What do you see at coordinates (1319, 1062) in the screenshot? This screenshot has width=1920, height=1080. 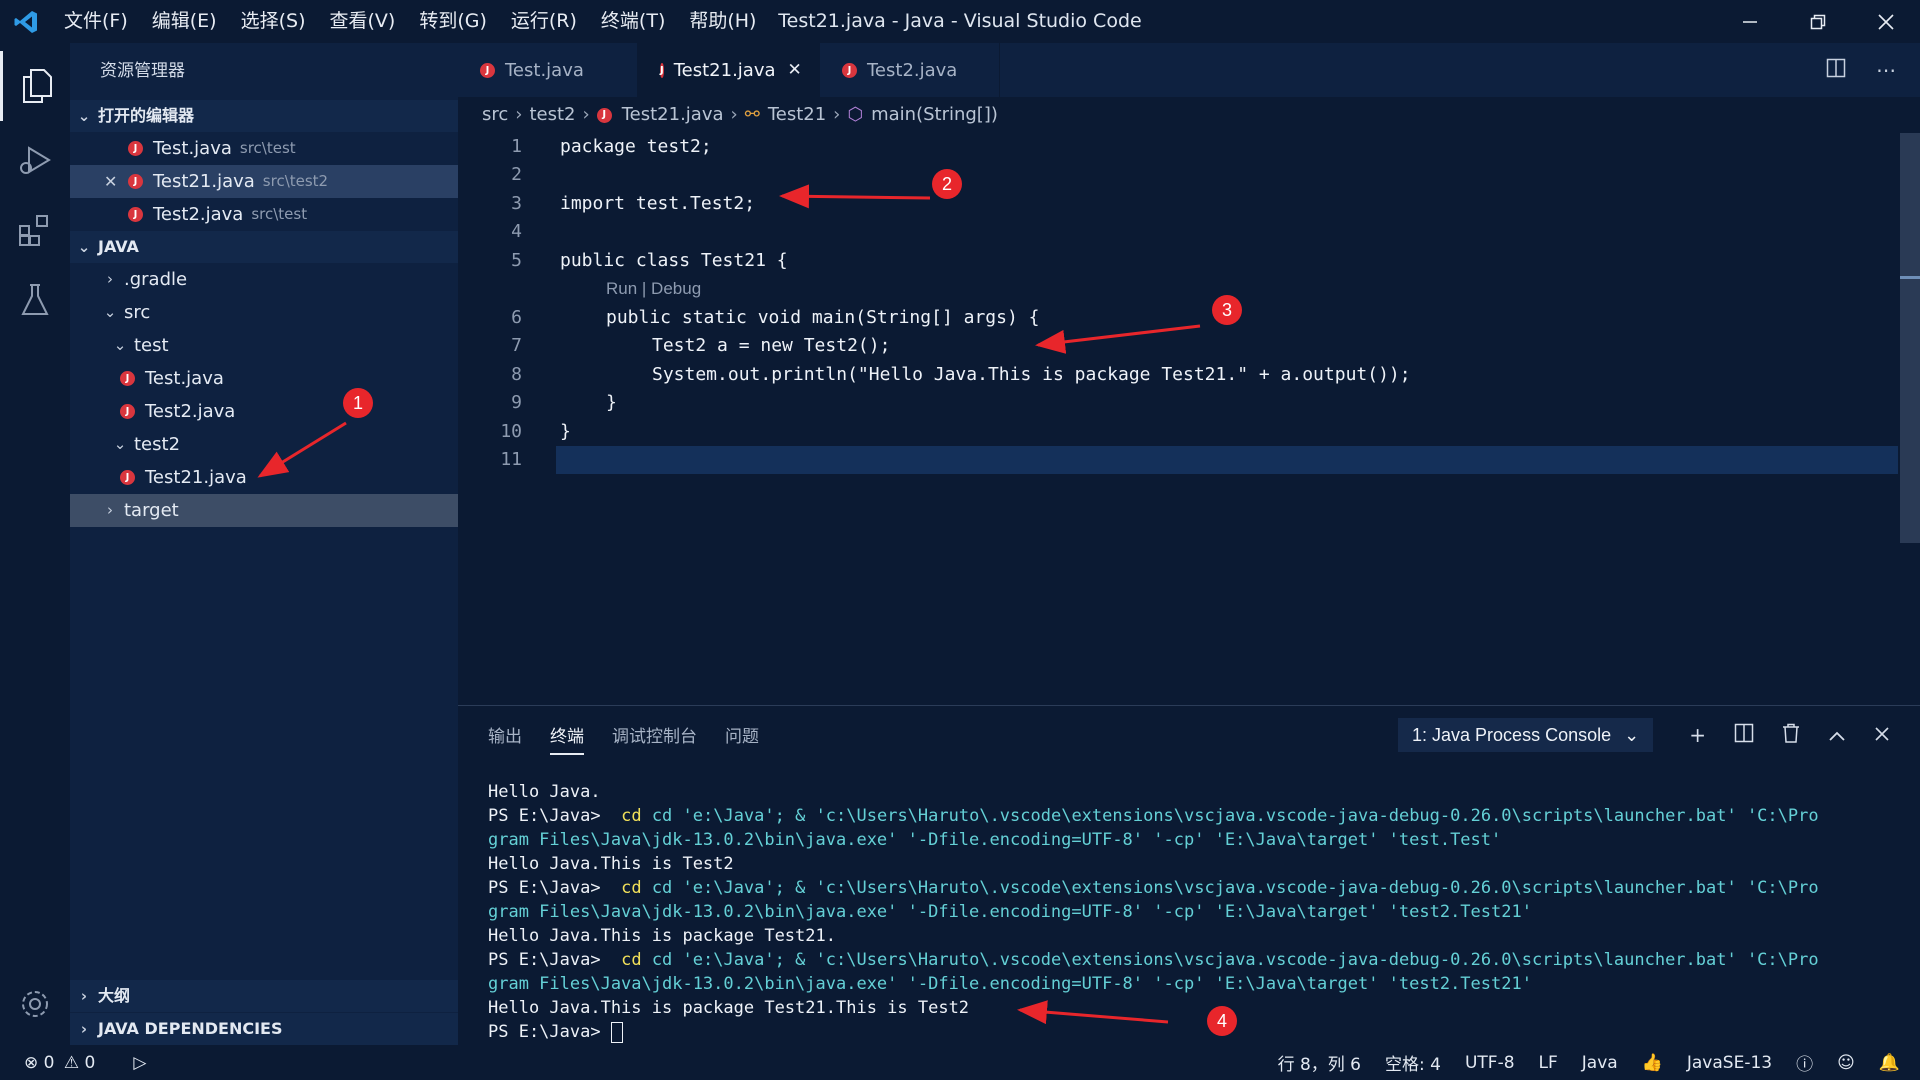 I see `cursor-position: 行 8，列 6` at bounding box center [1319, 1062].